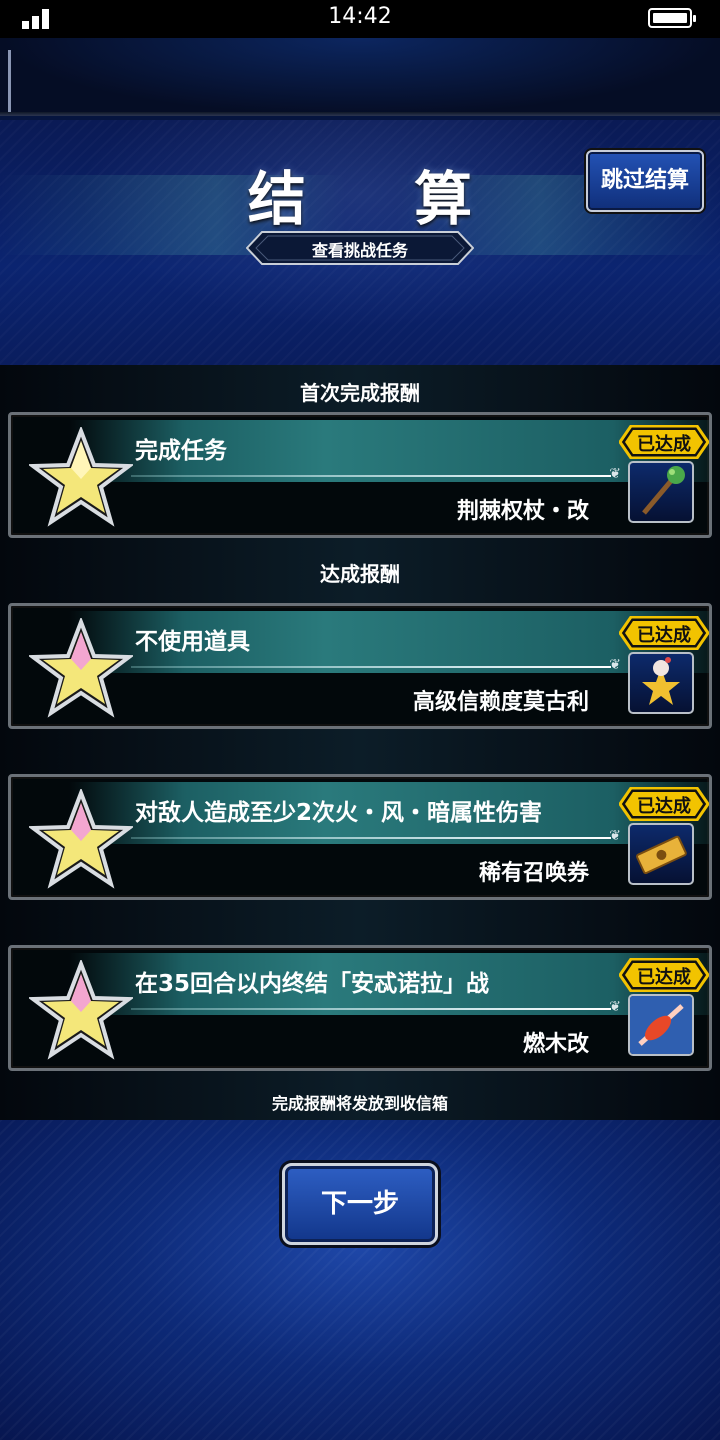  I want to click on thorn-scepter-icon, so click(661, 492).